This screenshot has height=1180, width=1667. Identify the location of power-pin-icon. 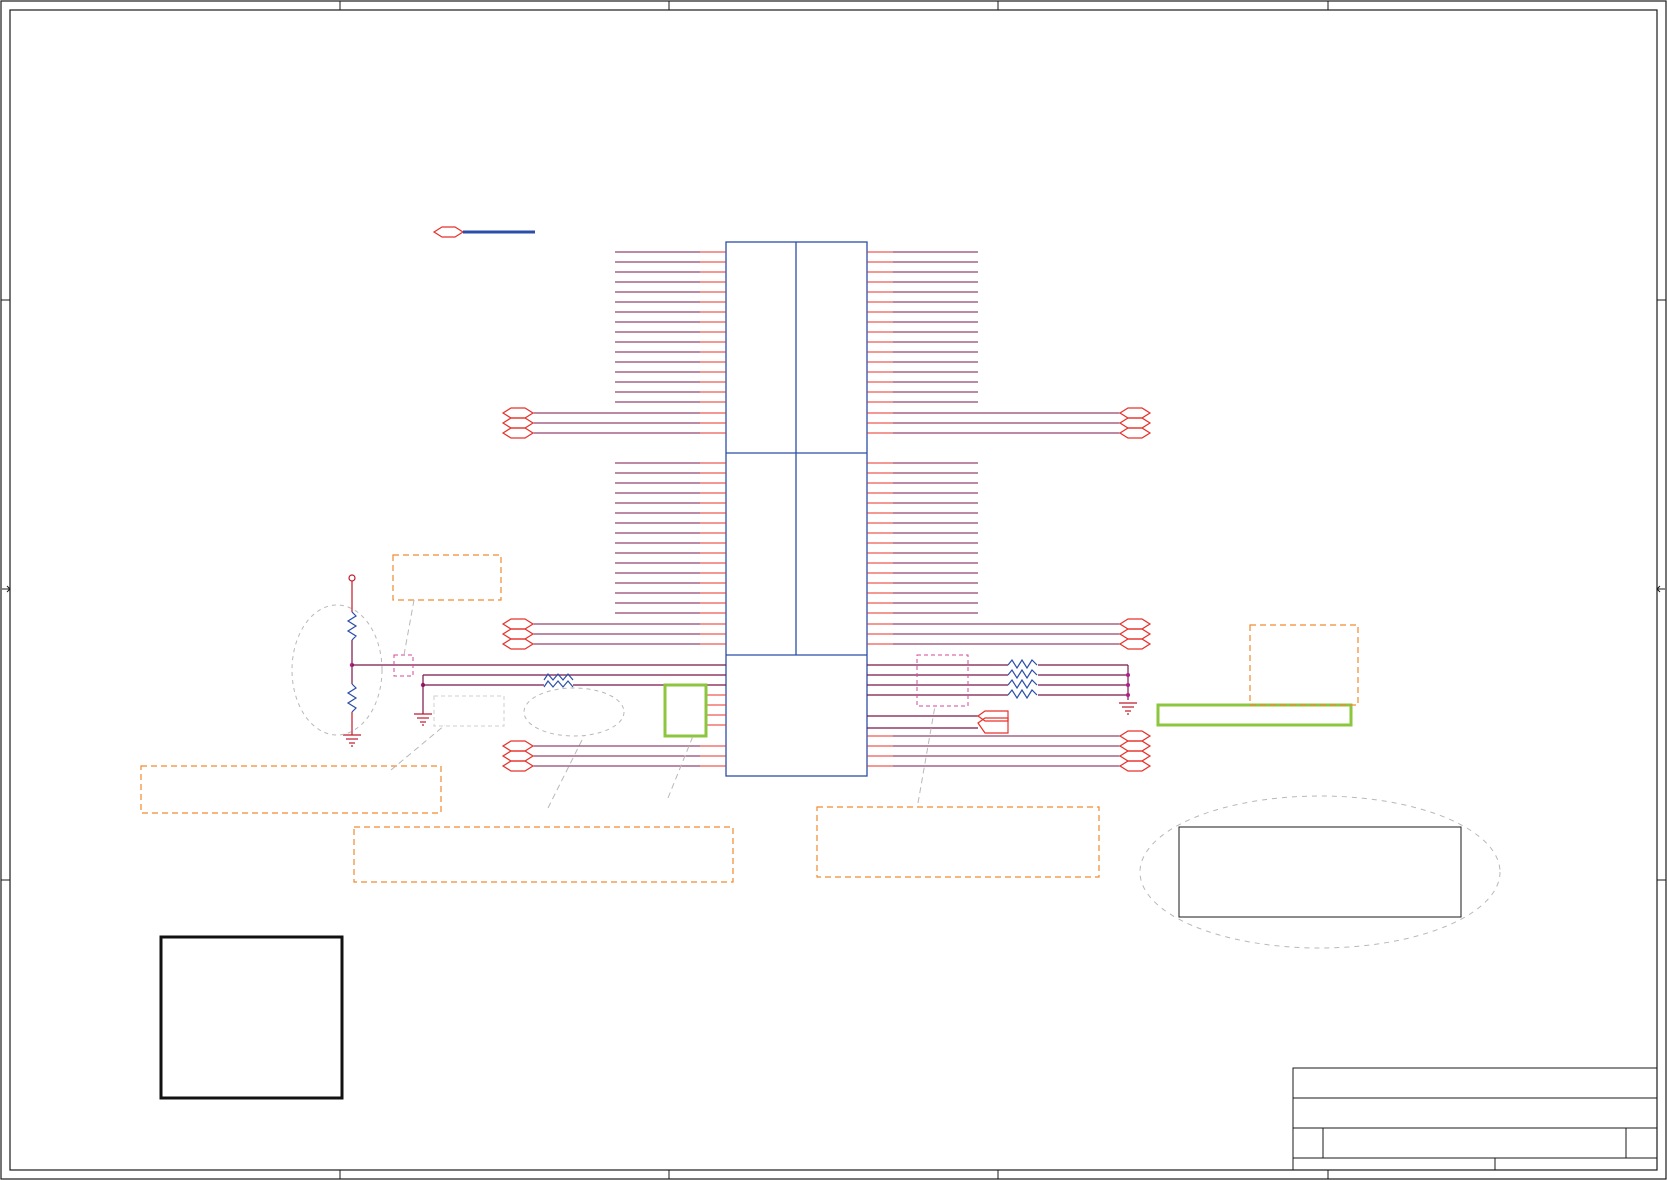
(352, 578).